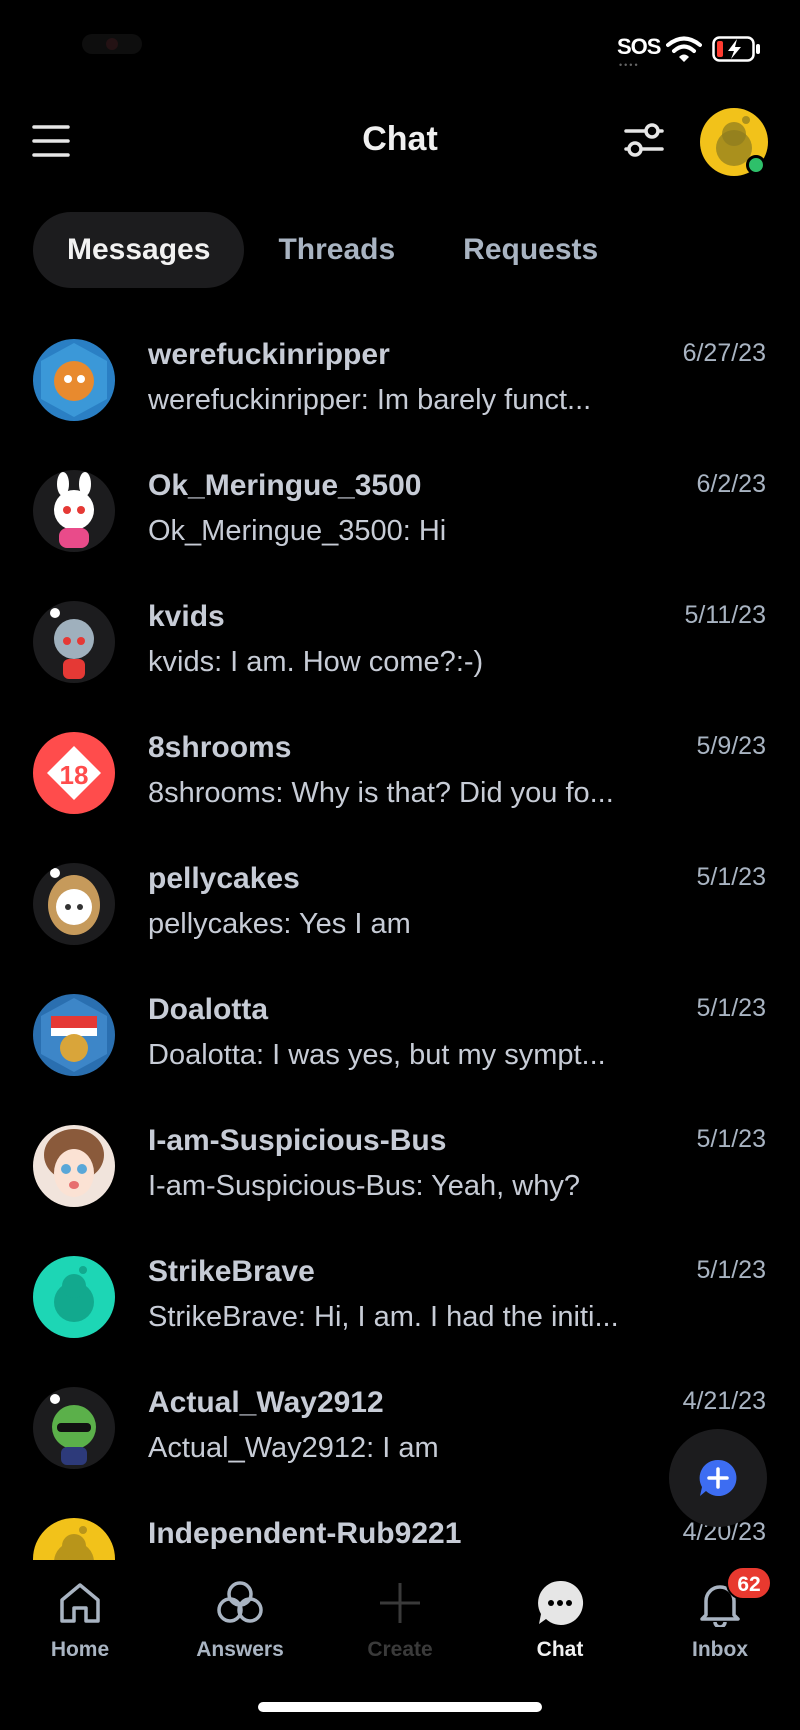  Describe the element at coordinates (400, 50) in the screenshot. I see `status-bar: SOS ••••` at that location.